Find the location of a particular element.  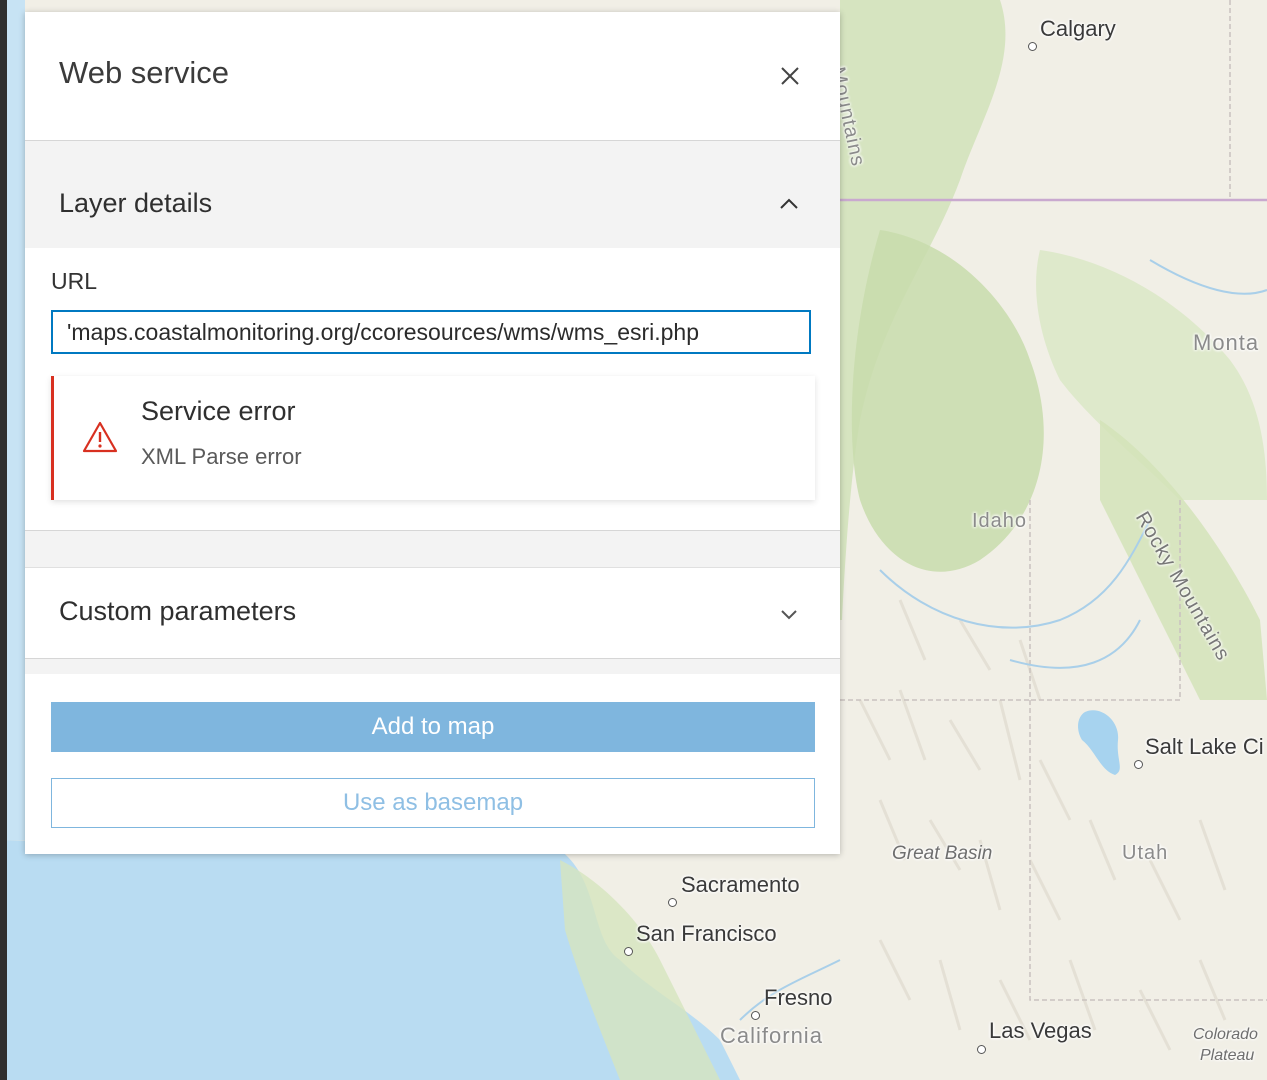

chevron-up-icon is located at coordinates (789, 203).